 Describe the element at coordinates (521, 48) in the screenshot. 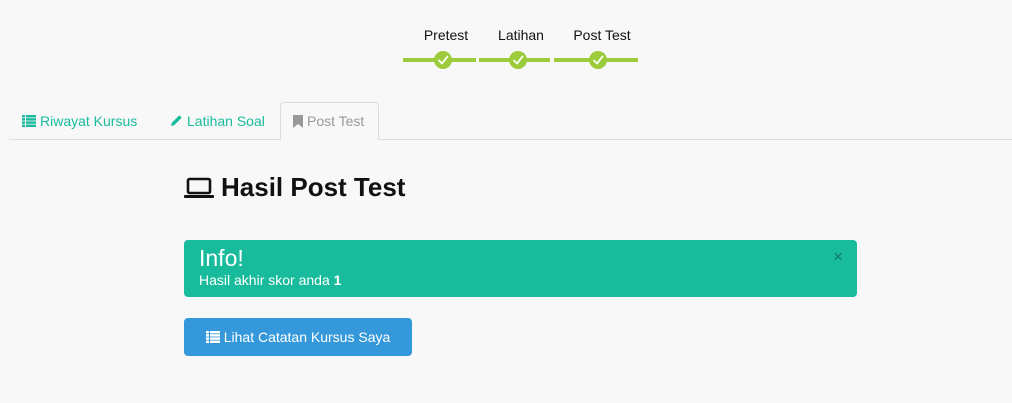

I see `progress-stepper: Pretest Latihan Post Test` at that location.